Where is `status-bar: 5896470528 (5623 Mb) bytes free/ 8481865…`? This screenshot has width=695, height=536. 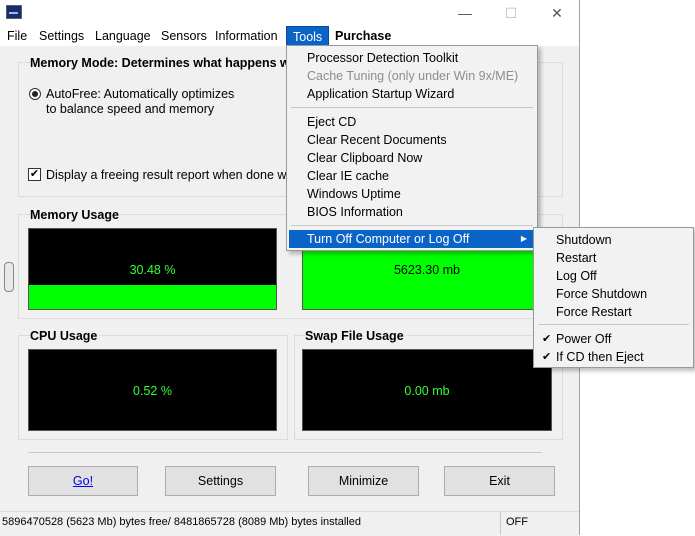 status-bar: 5896470528 (5623 Mb) bytes free/ 8481865… is located at coordinates (289, 523).